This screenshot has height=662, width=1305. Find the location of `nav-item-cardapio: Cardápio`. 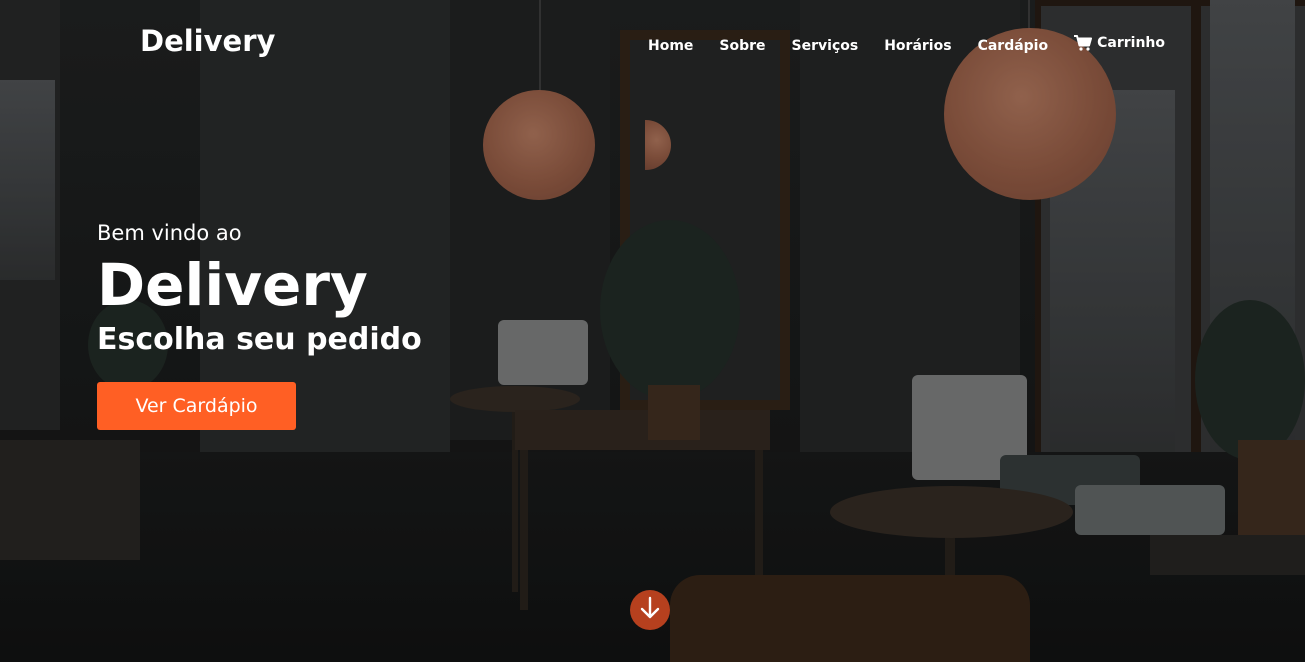

nav-item-cardapio: Cardápio is located at coordinates (1013, 45).